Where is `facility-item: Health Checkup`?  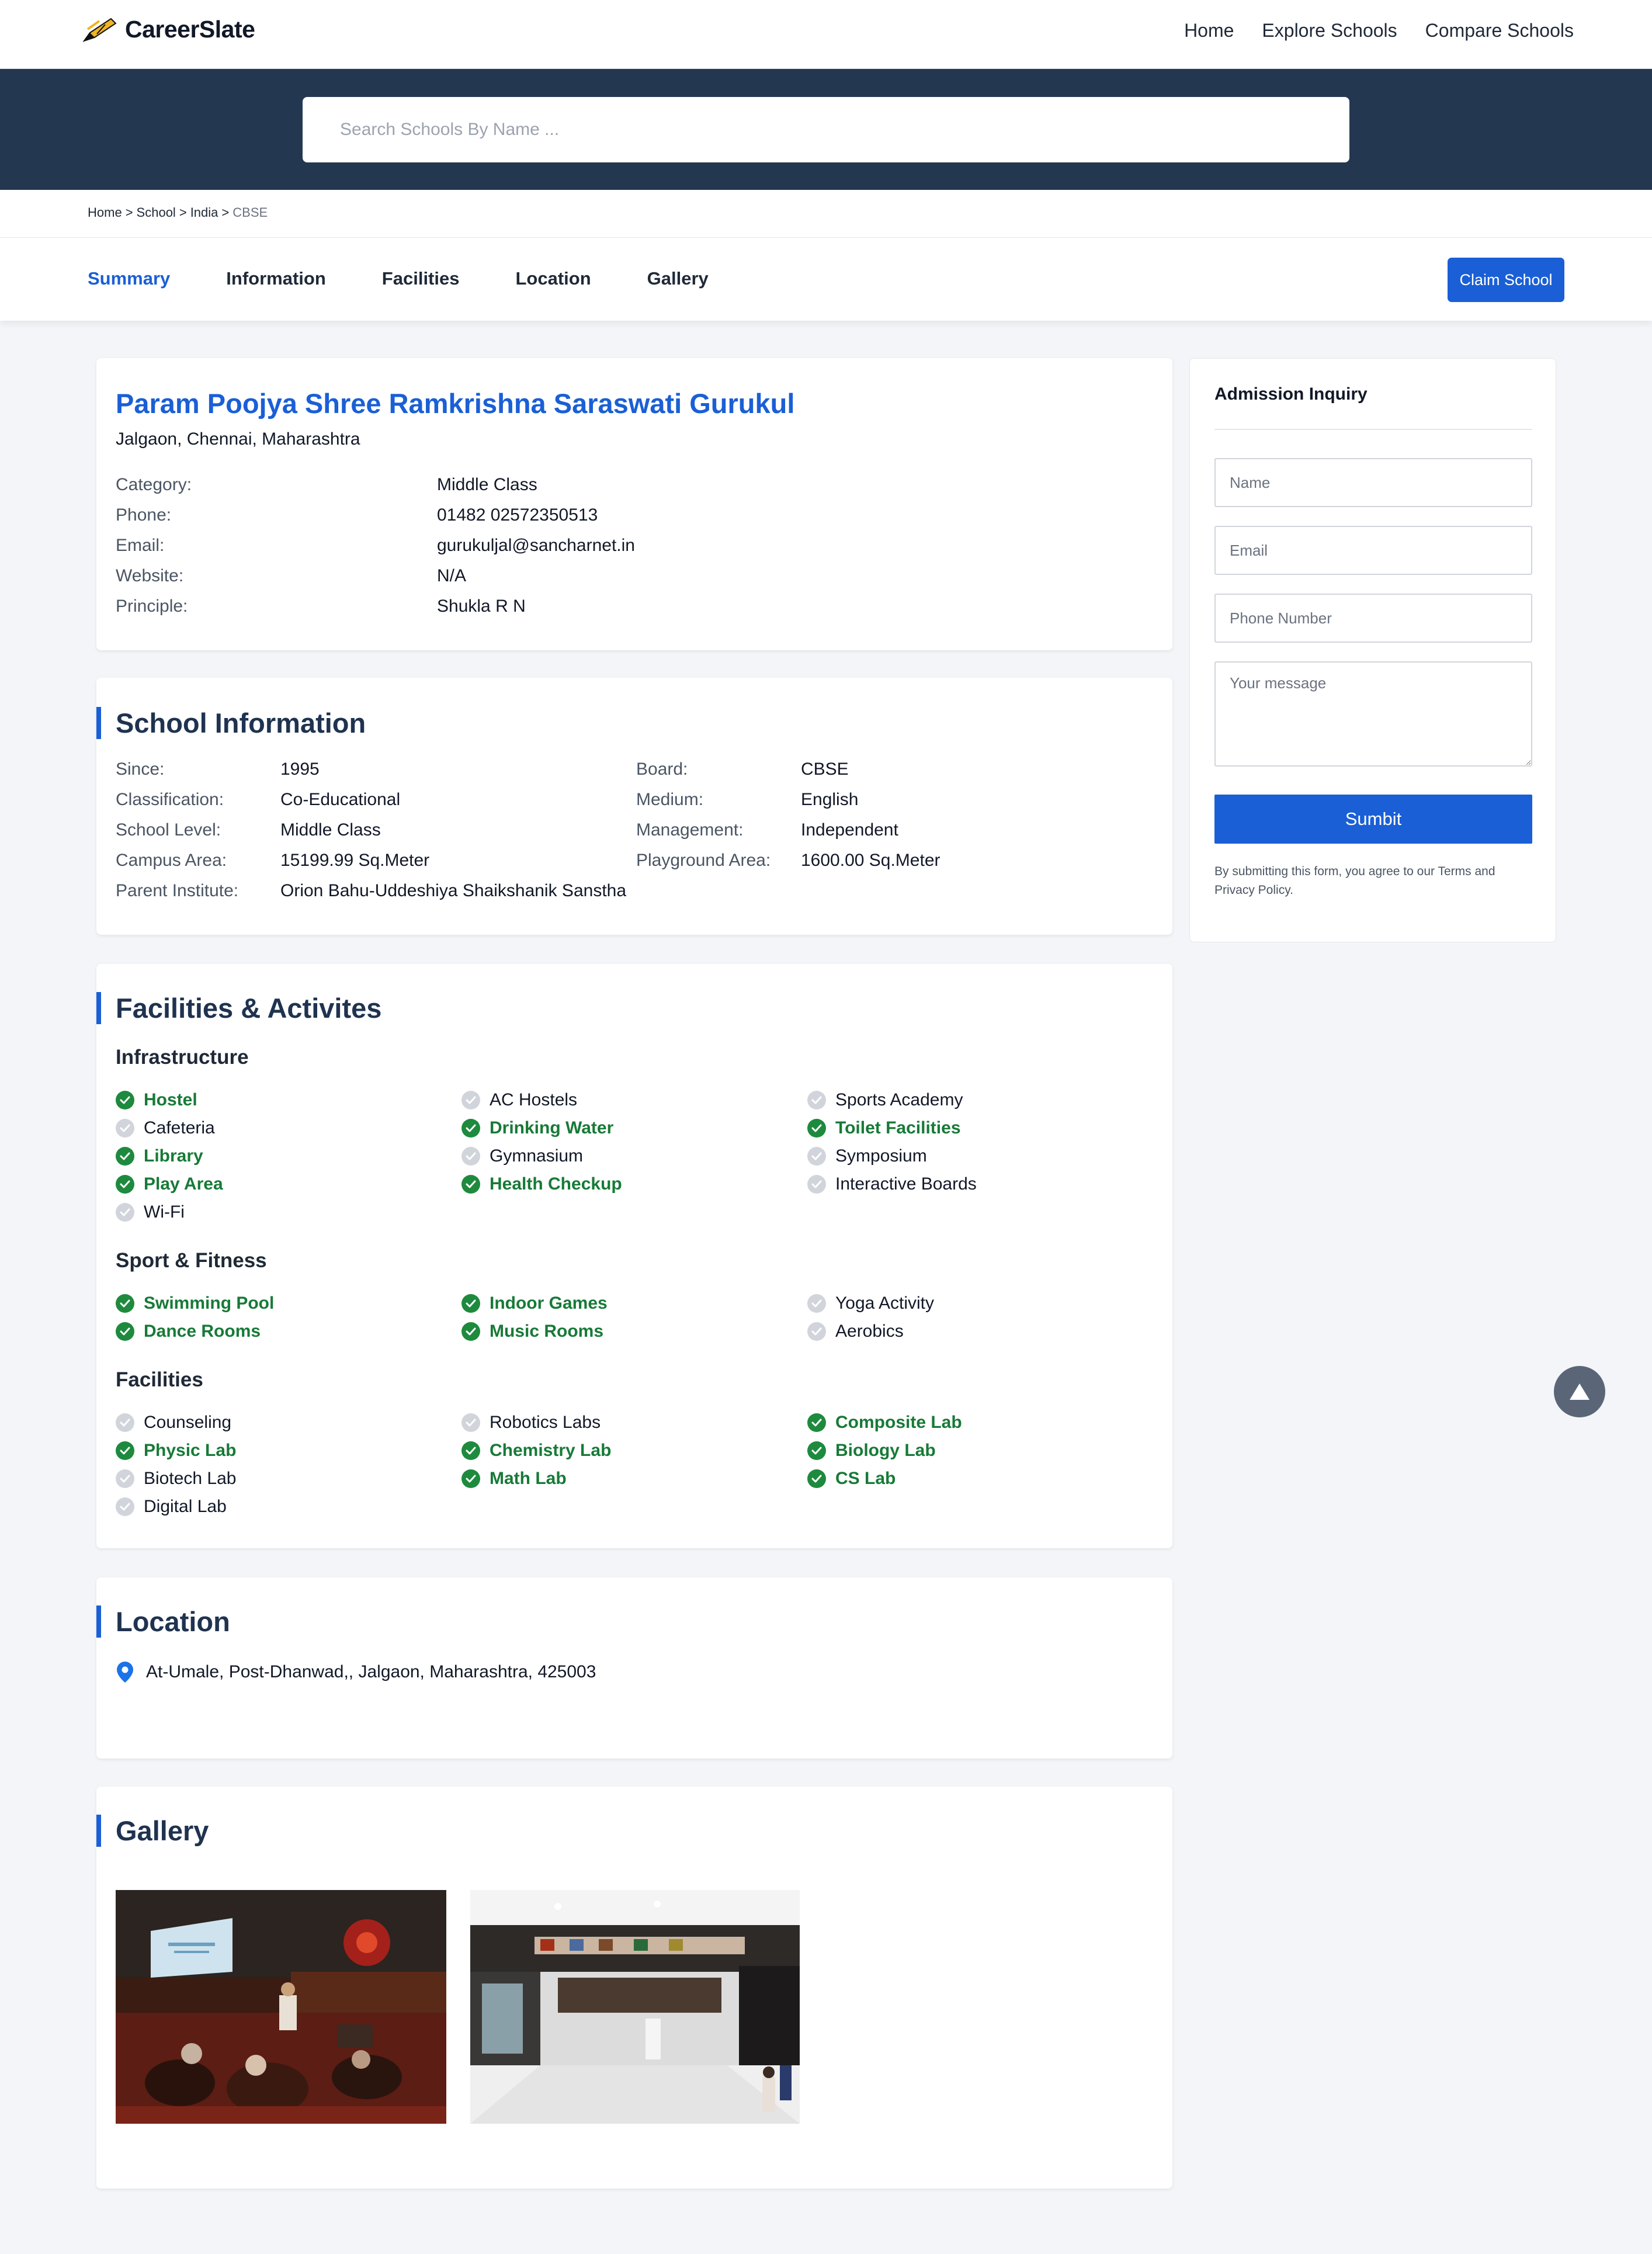 facility-item: Health Checkup is located at coordinates (541, 1184).